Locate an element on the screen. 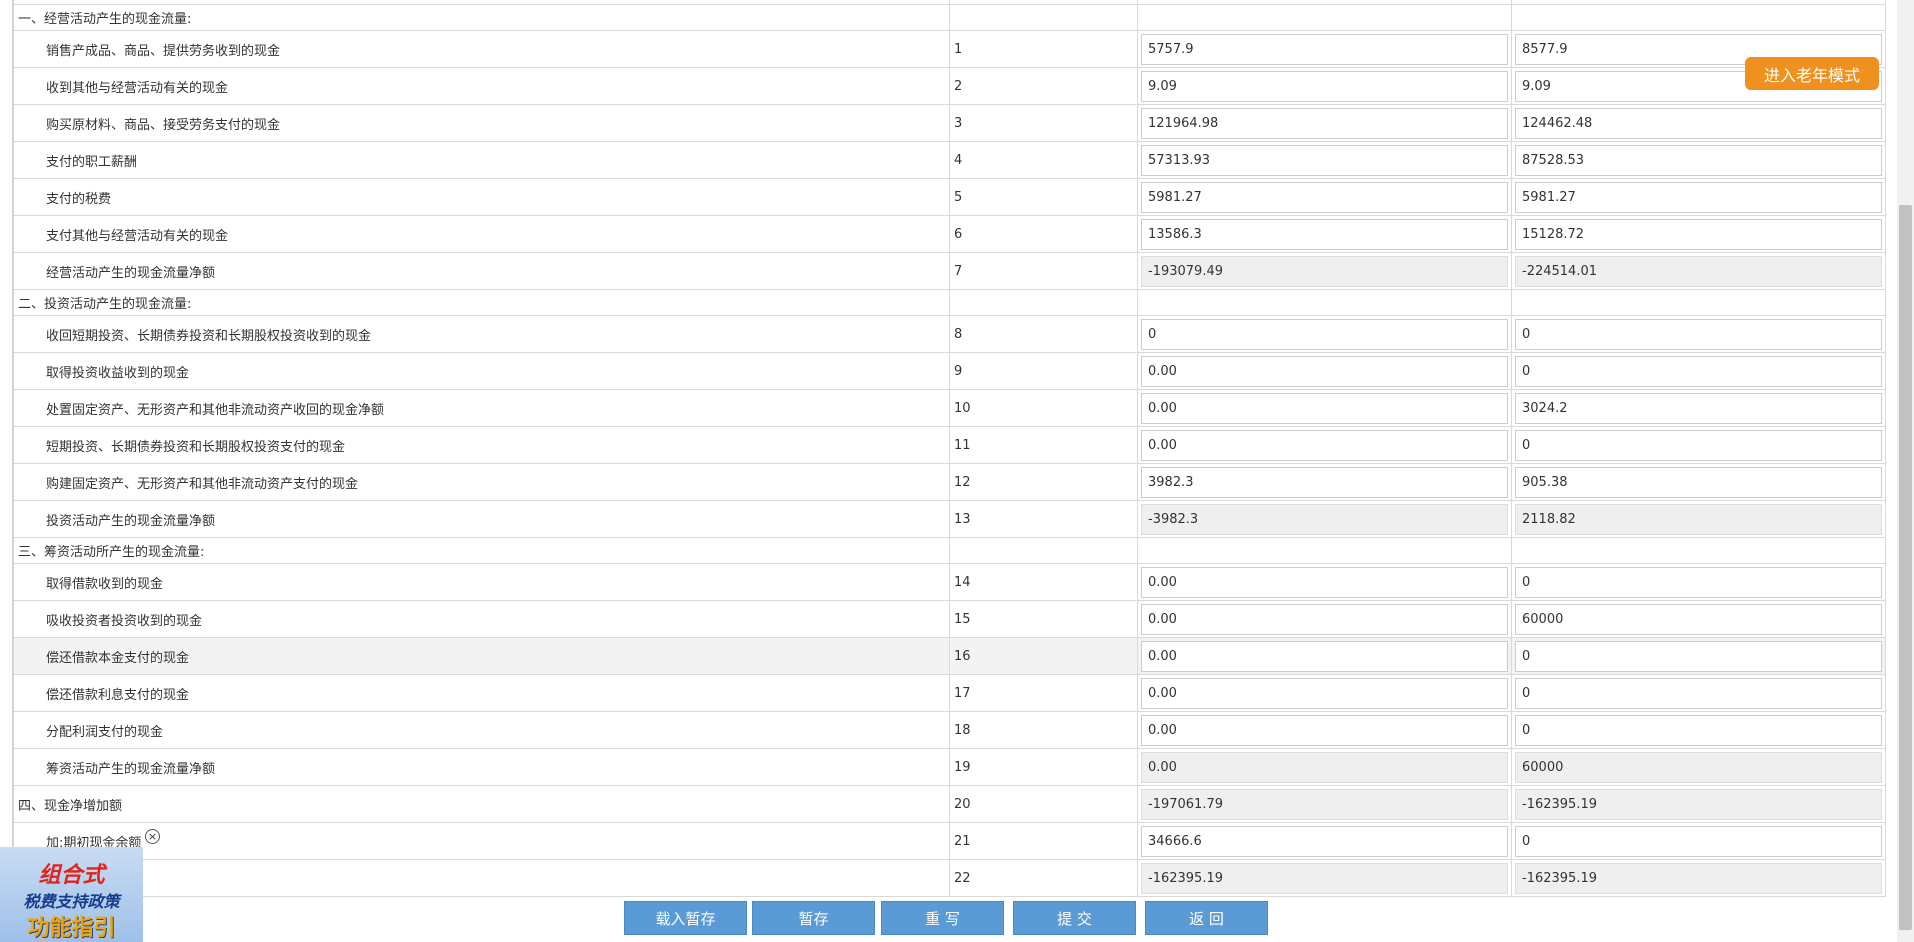 This screenshot has height=942, width=1914. table-row: 分配利润支付的现金 18 is located at coordinates (949, 730).